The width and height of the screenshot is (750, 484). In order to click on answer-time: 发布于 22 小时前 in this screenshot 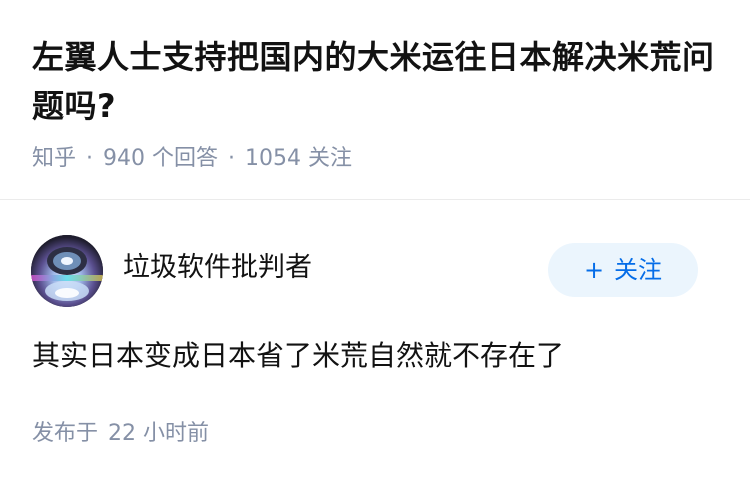, I will do `click(120, 434)`.